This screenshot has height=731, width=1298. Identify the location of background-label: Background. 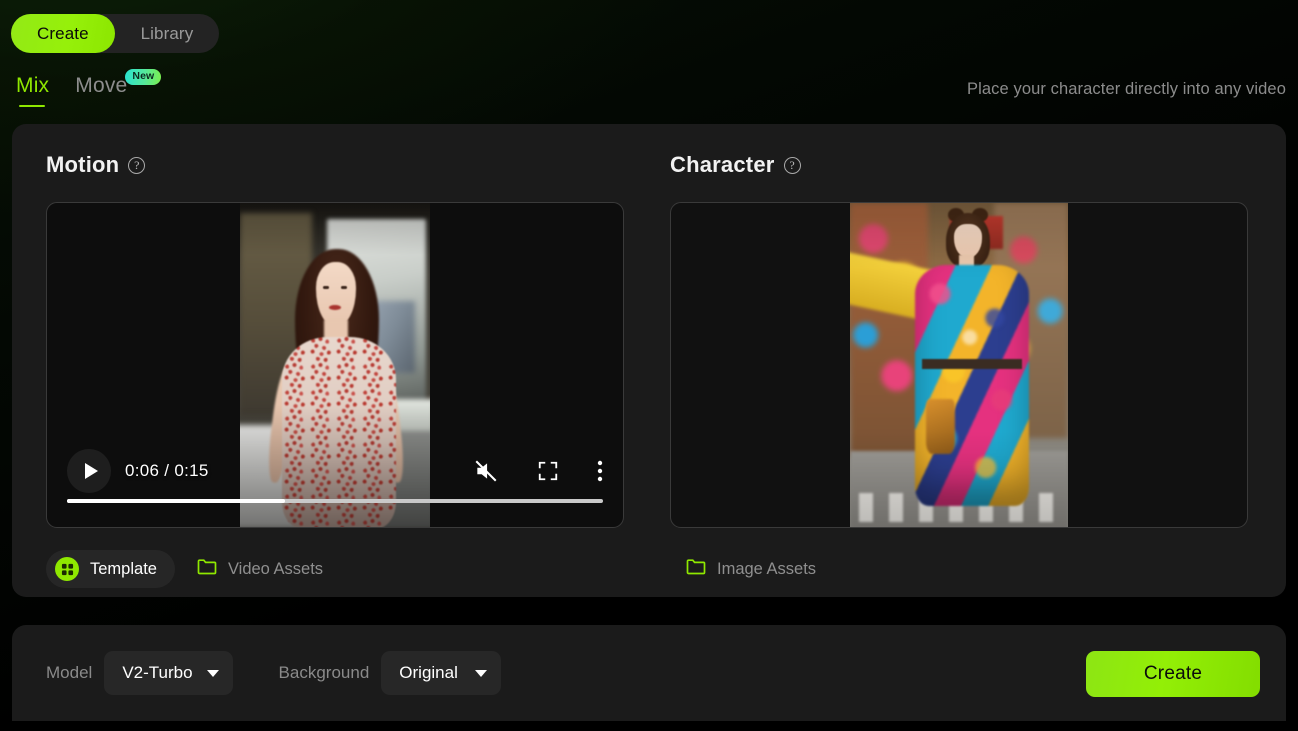
(324, 672).